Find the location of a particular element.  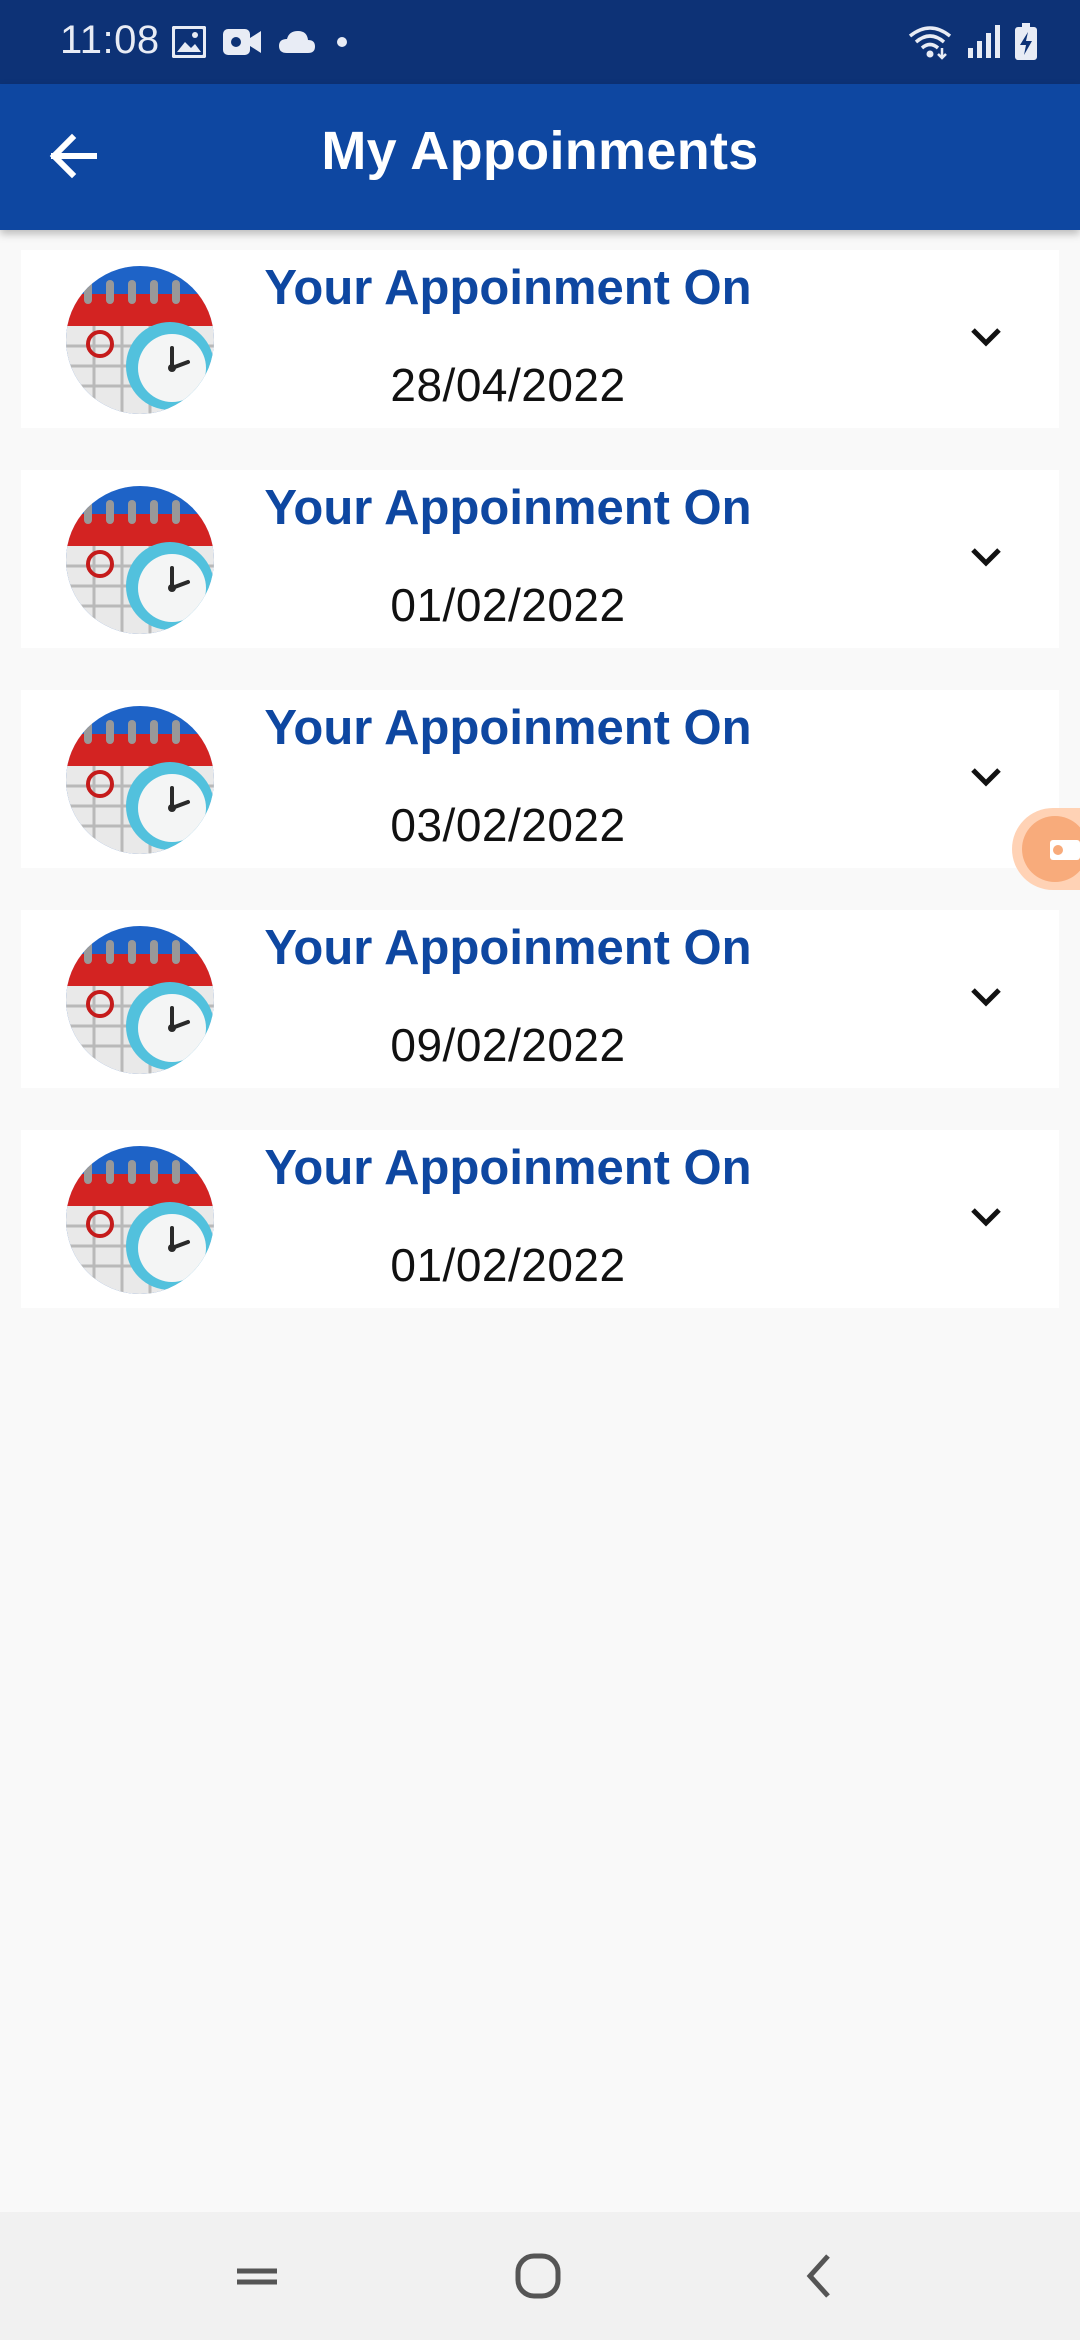

home-icon is located at coordinates (538, 2276).